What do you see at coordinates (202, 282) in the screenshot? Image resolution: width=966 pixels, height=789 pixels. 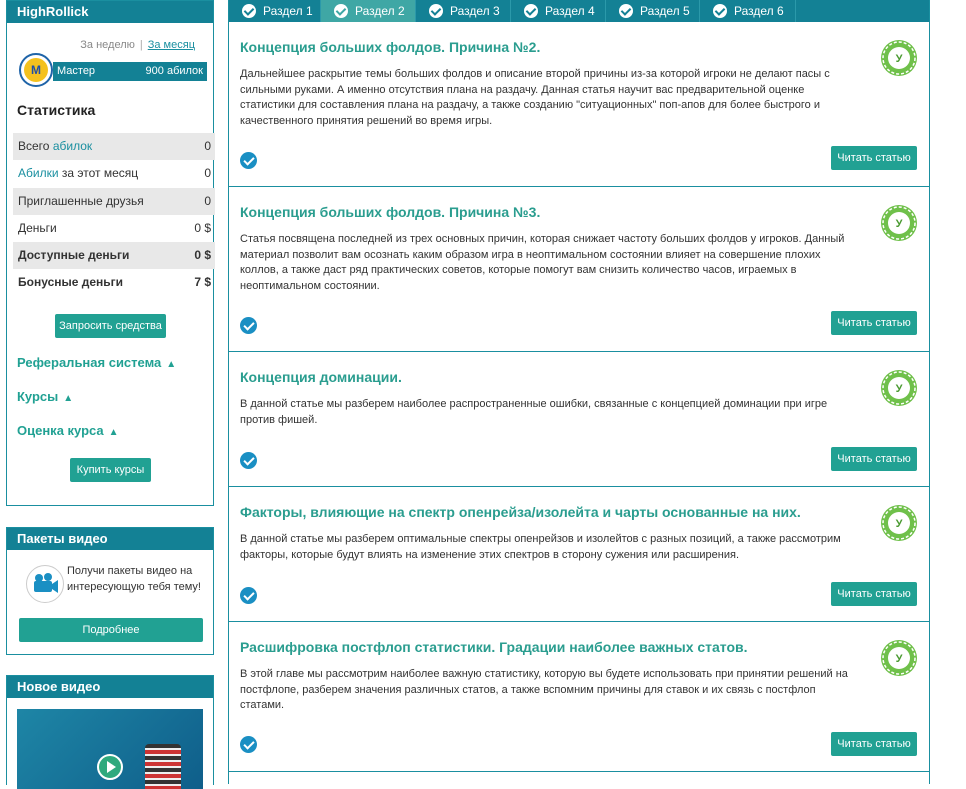 I see `stat-value: 7 $` at bounding box center [202, 282].